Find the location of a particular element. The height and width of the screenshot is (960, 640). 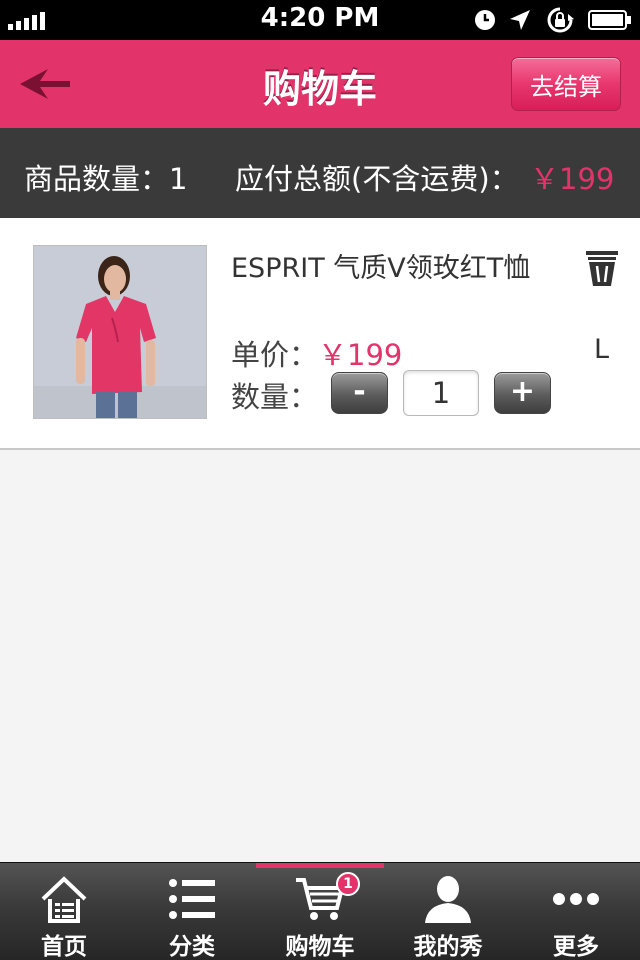

checkout-button: 去结算 is located at coordinates (566, 84).